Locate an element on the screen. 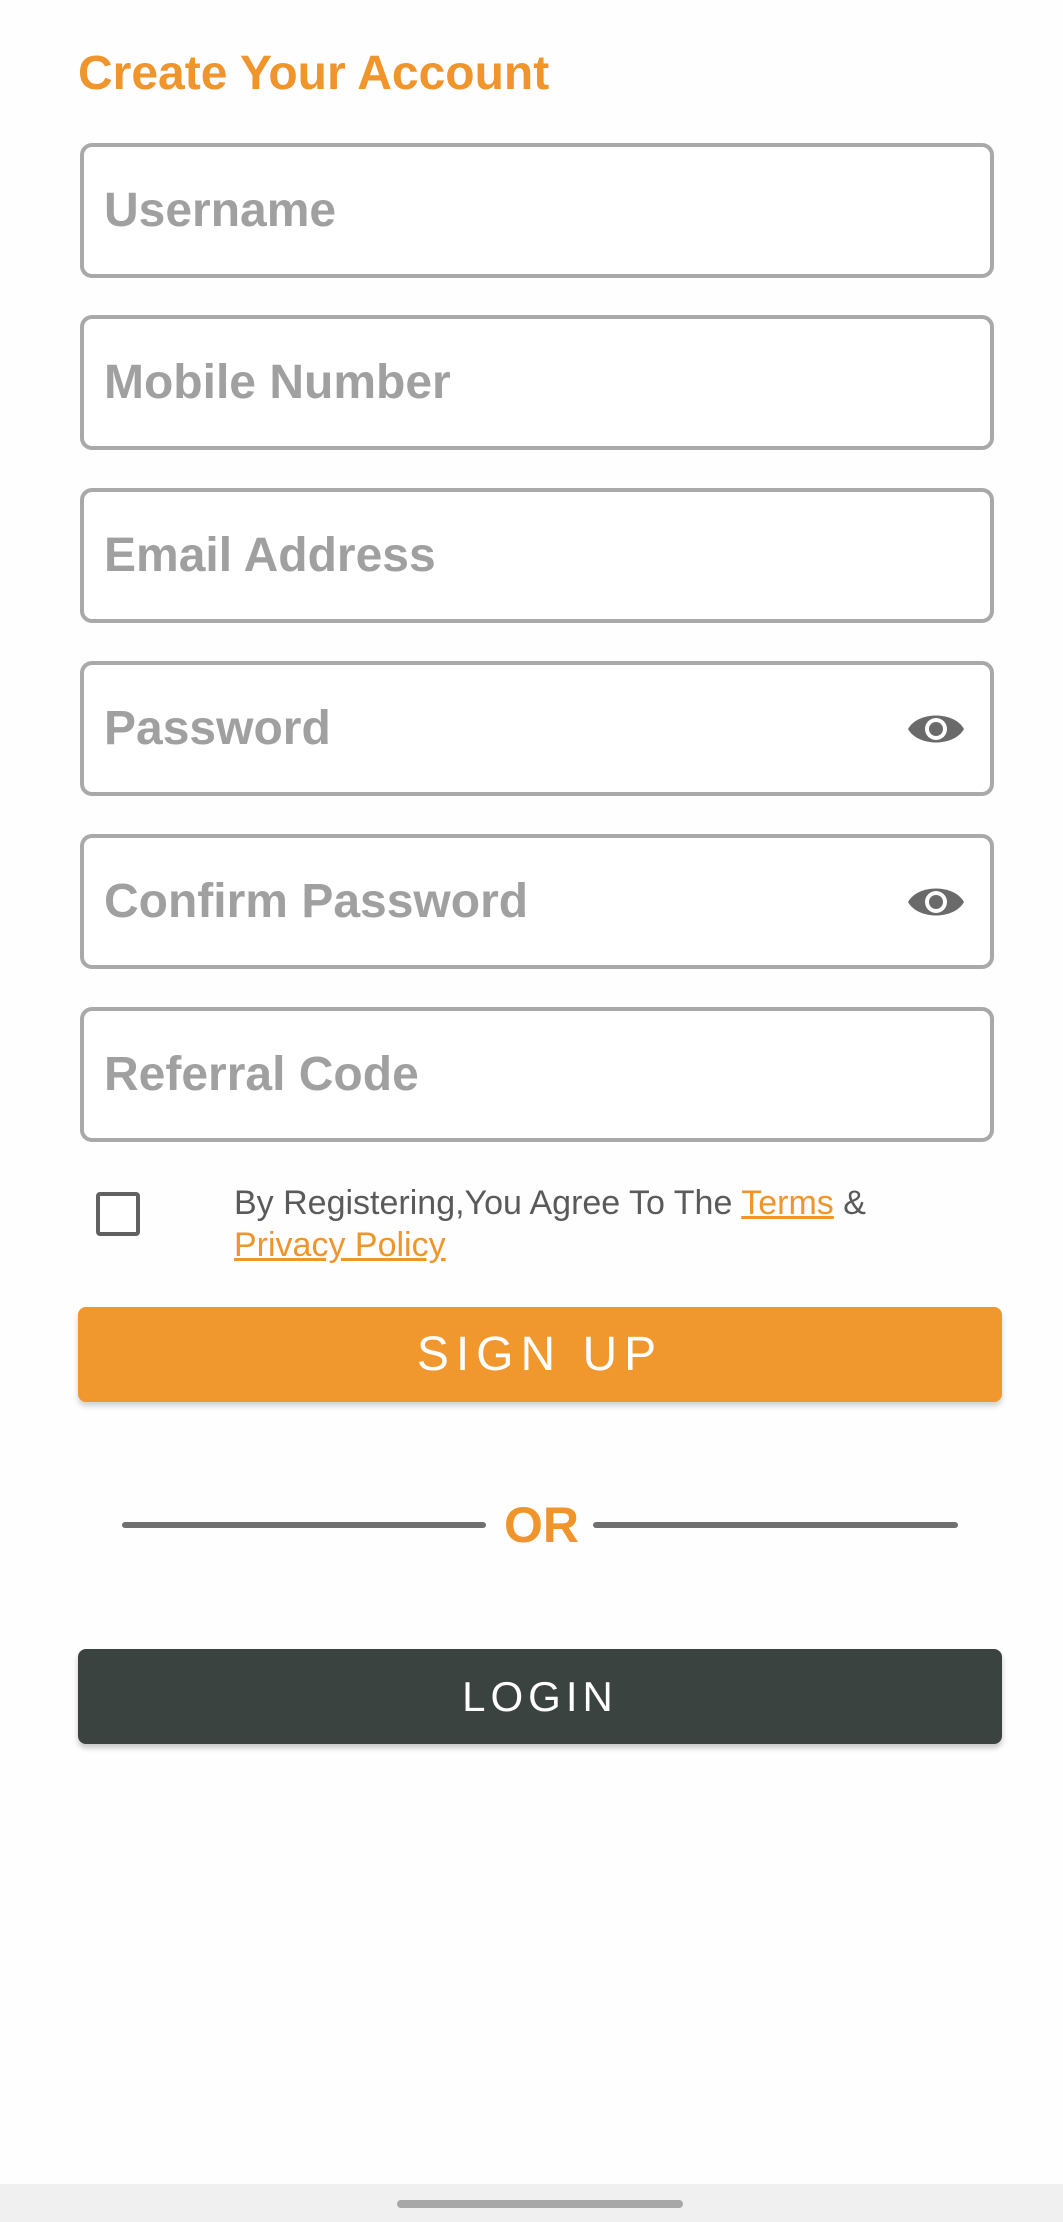  agreement-prefix-text: By Registering,You Agree To The is located at coordinates (488, 1203).